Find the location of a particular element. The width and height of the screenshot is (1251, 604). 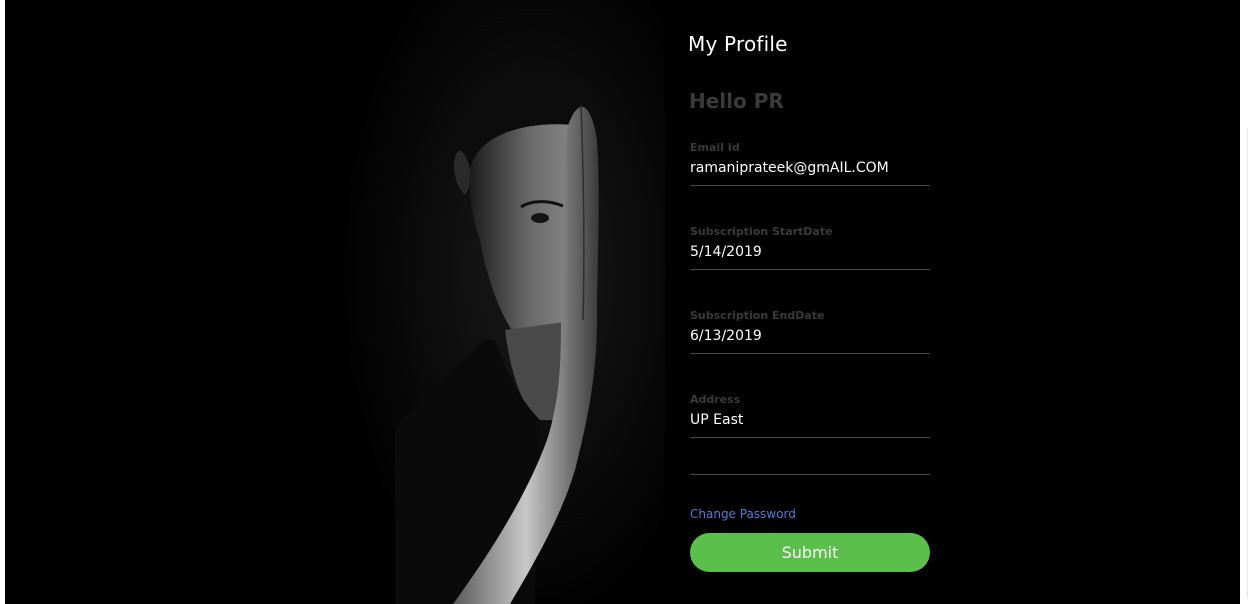

greeting-text: Hello PR is located at coordinates (736, 101).